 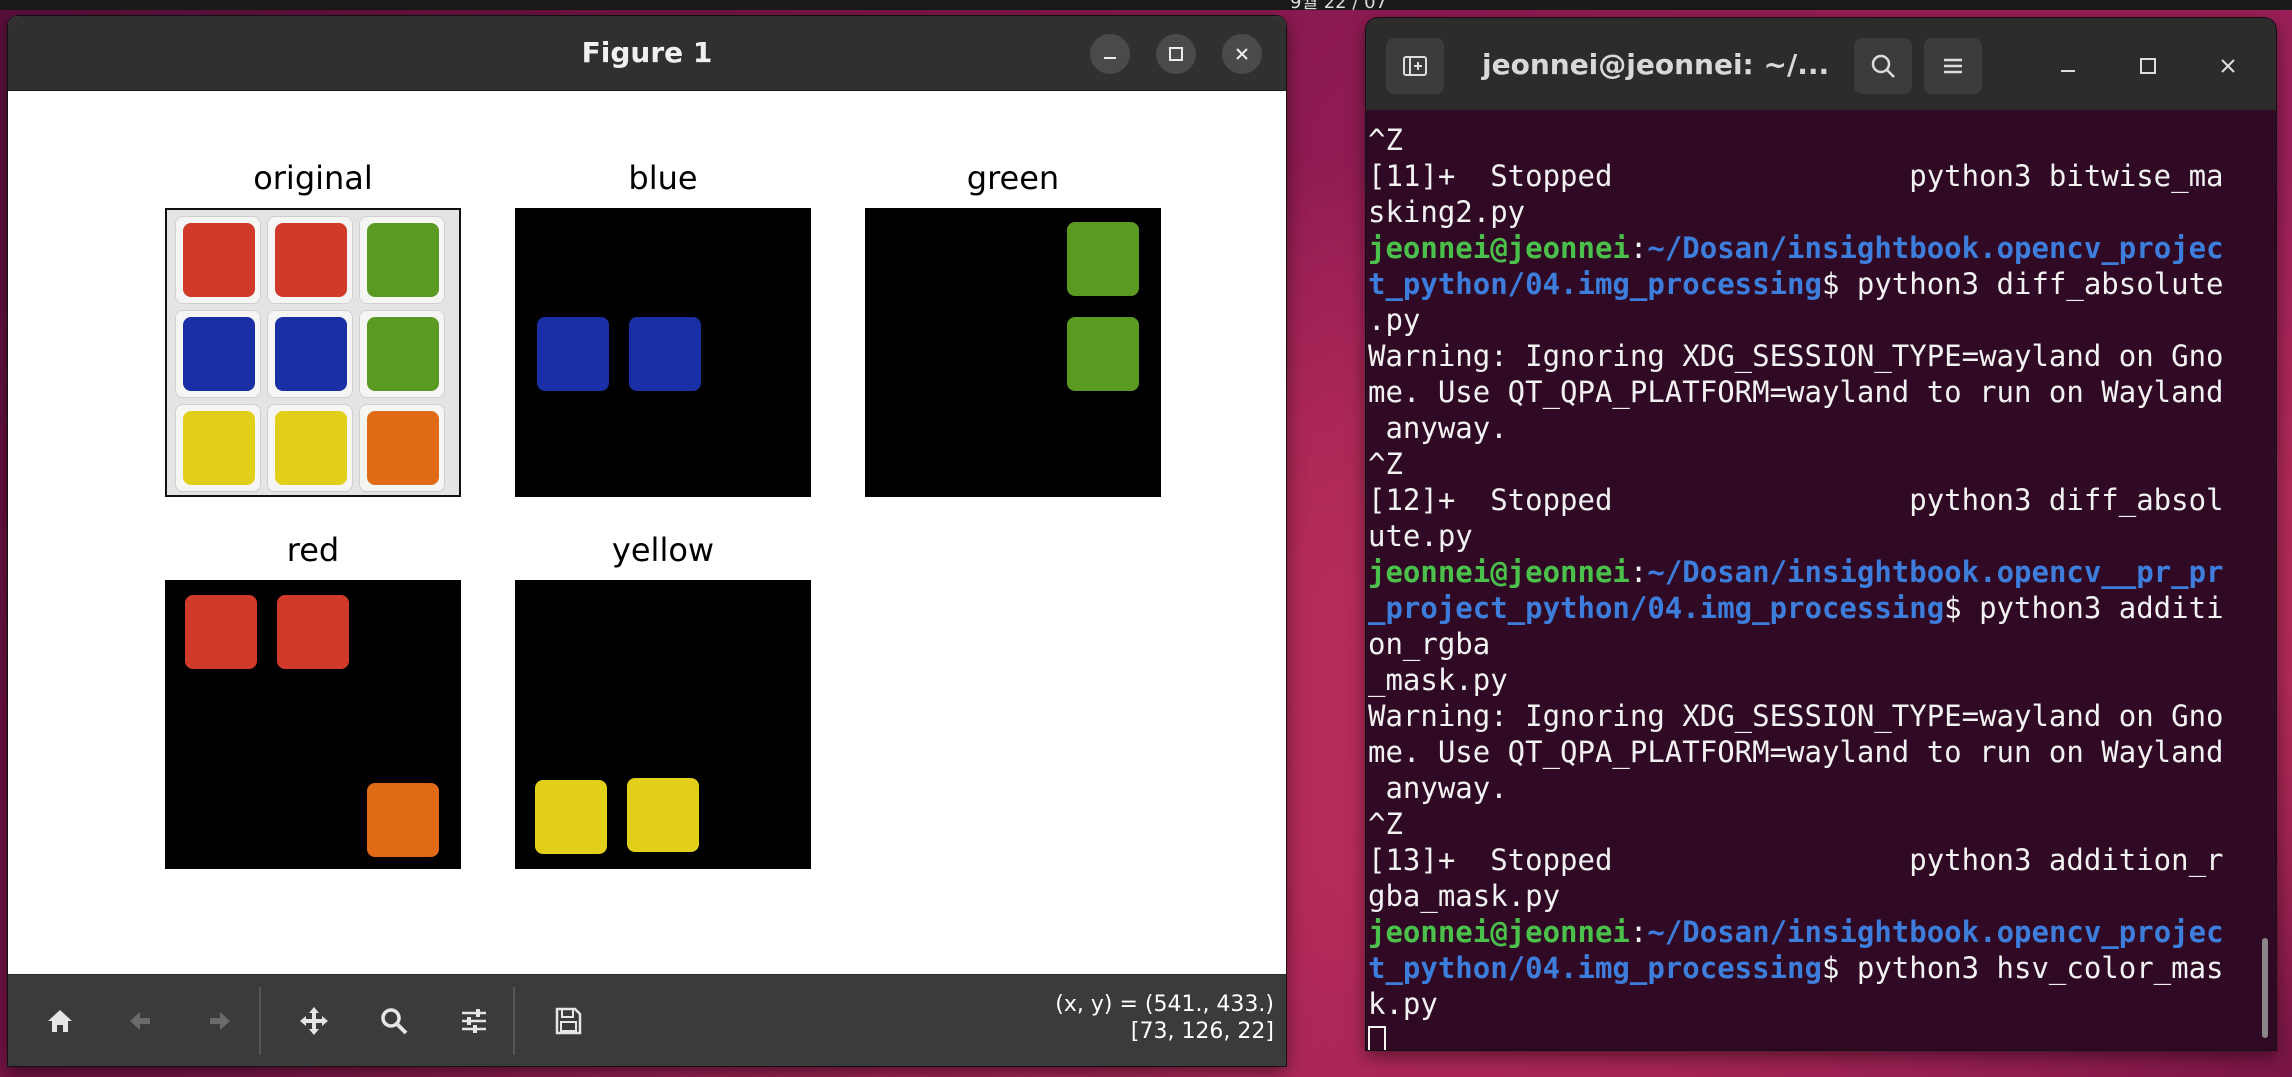 I want to click on pan-button, so click(x=314, y=1021).